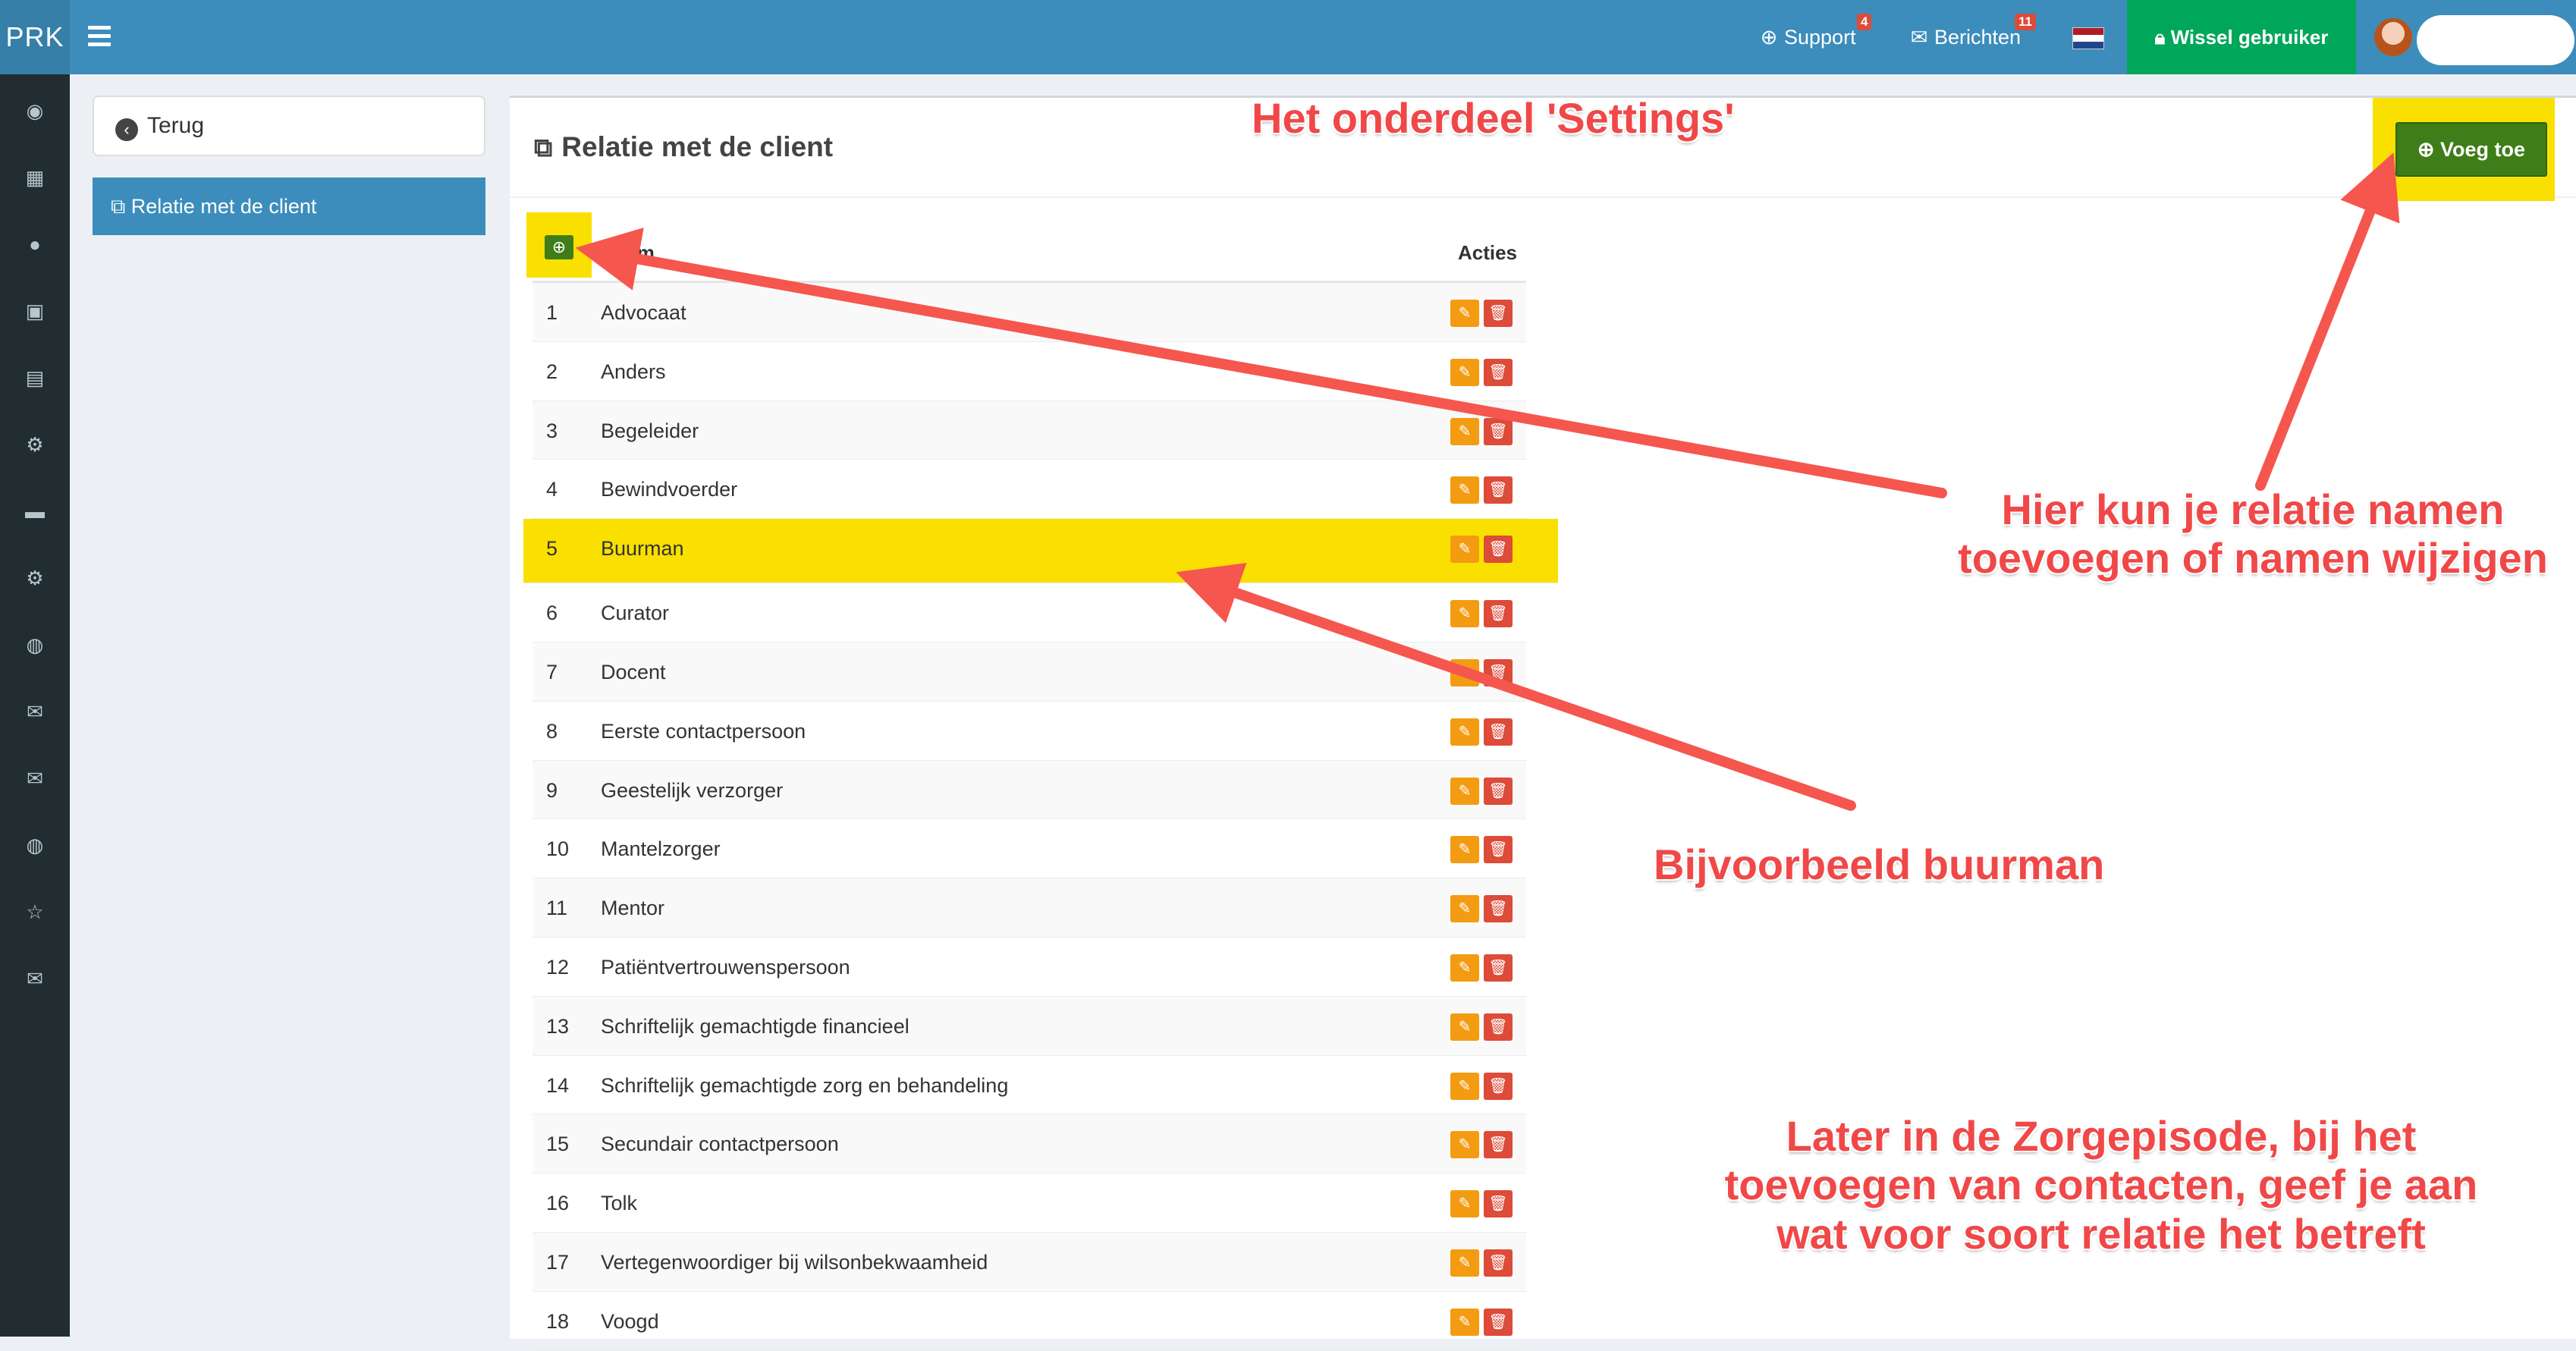  What do you see at coordinates (2471, 149) in the screenshot?
I see `add-button: ⊕ Voeg toe` at bounding box center [2471, 149].